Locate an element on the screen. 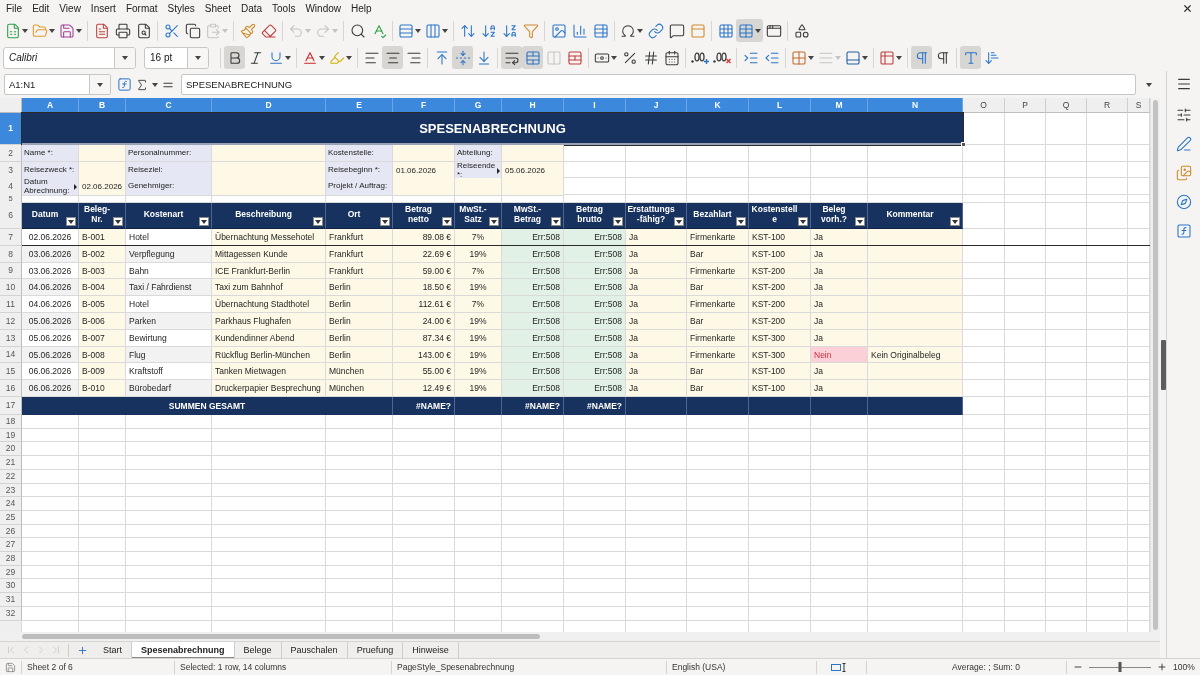  sheet-tab: Pruefung is located at coordinates (375, 650).